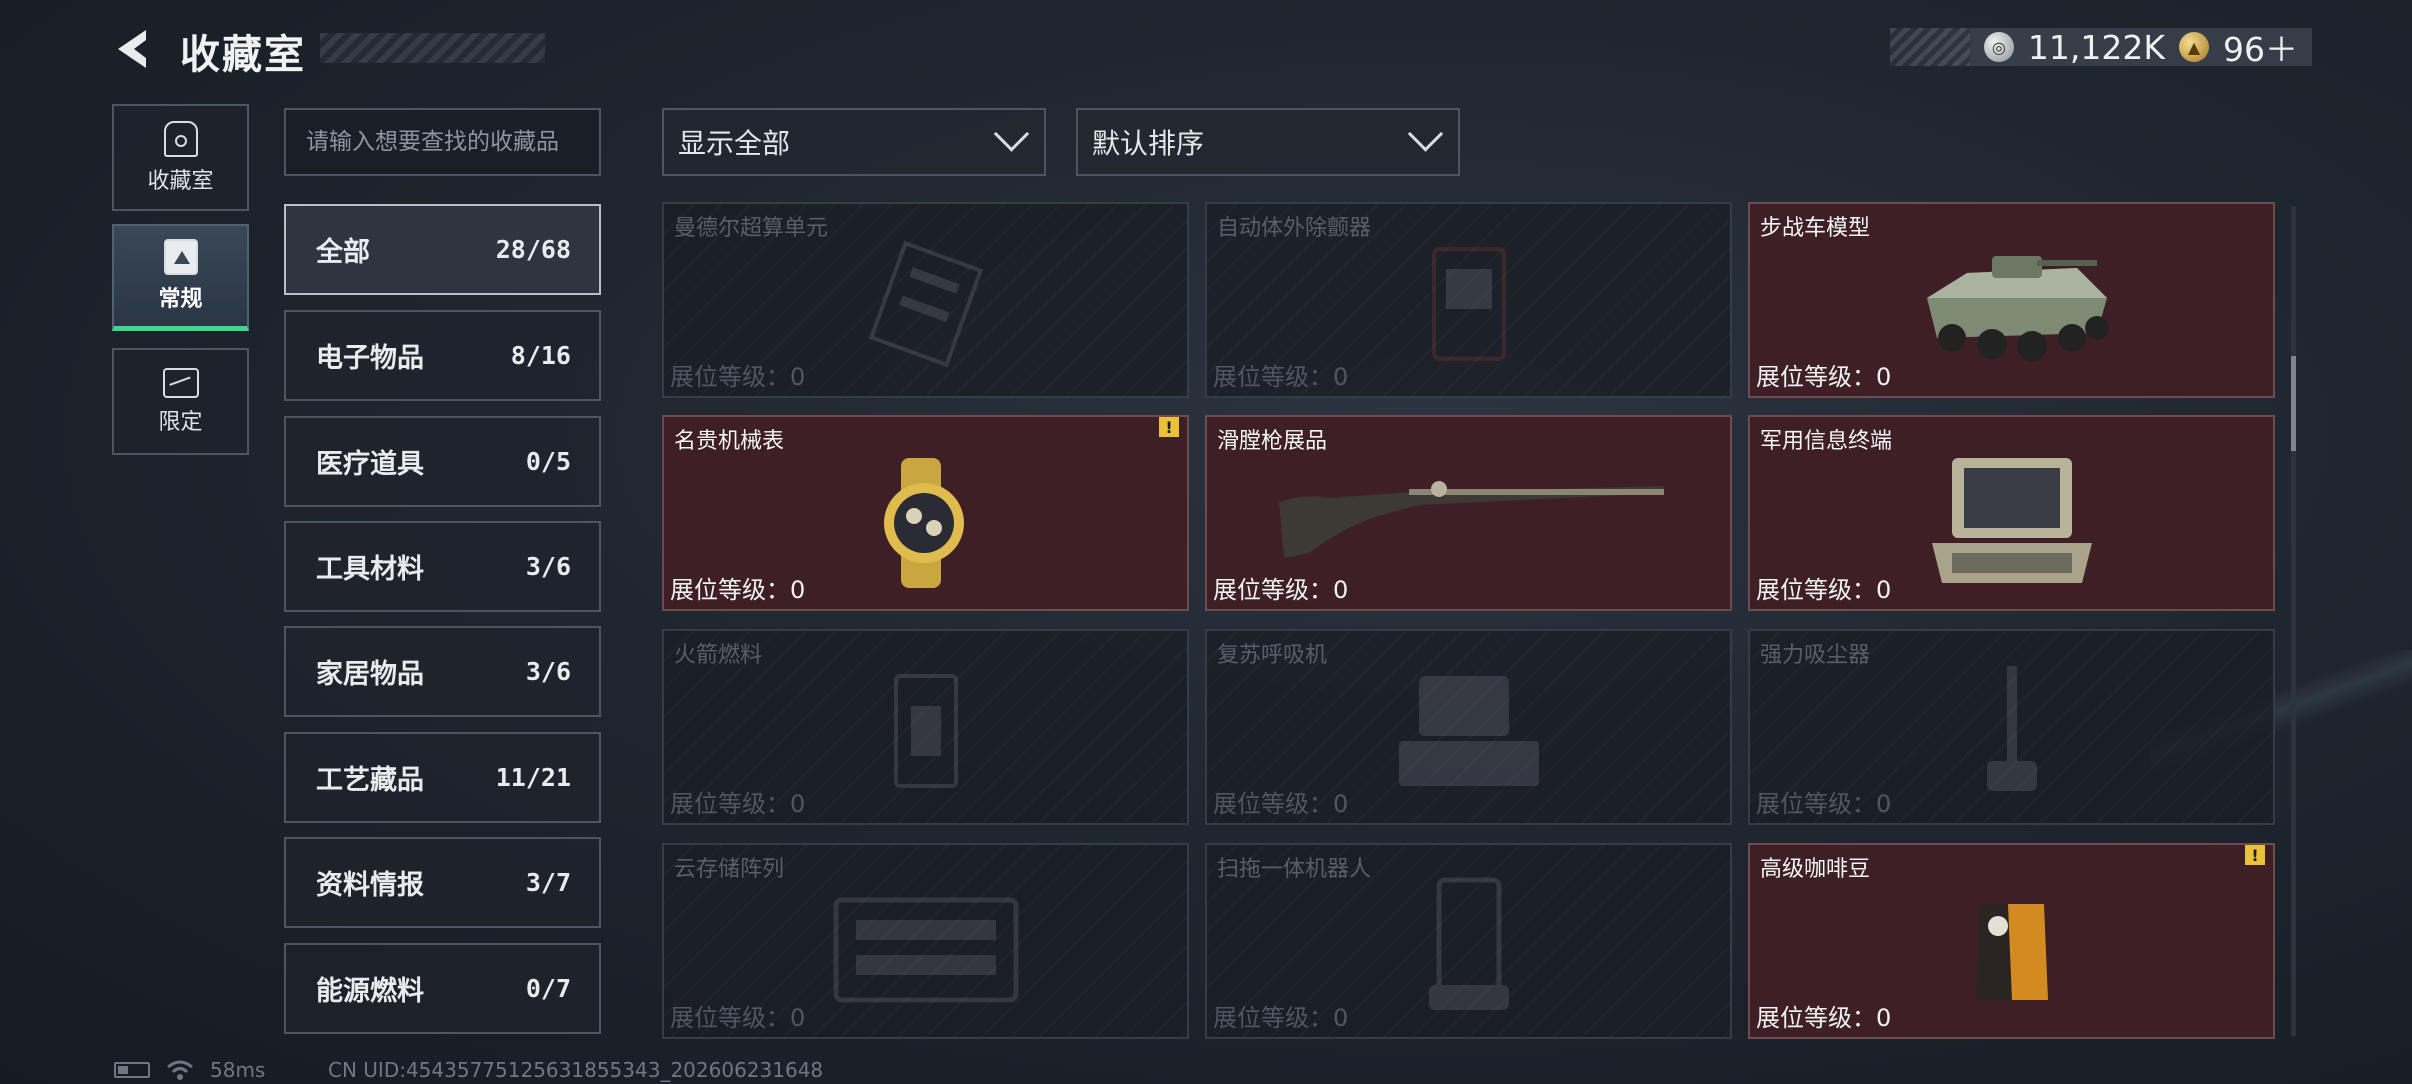 This screenshot has height=1084, width=2412. What do you see at coordinates (238, 1070) in the screenshot?
I see `ping-value: 58ms` at bounding box center [238, 1070].